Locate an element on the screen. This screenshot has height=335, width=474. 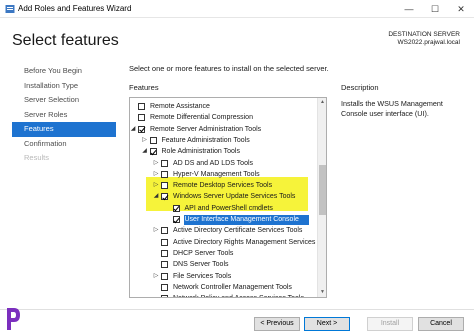
tree-item: DHCP Server Tools is located at coordinates (224, 253).